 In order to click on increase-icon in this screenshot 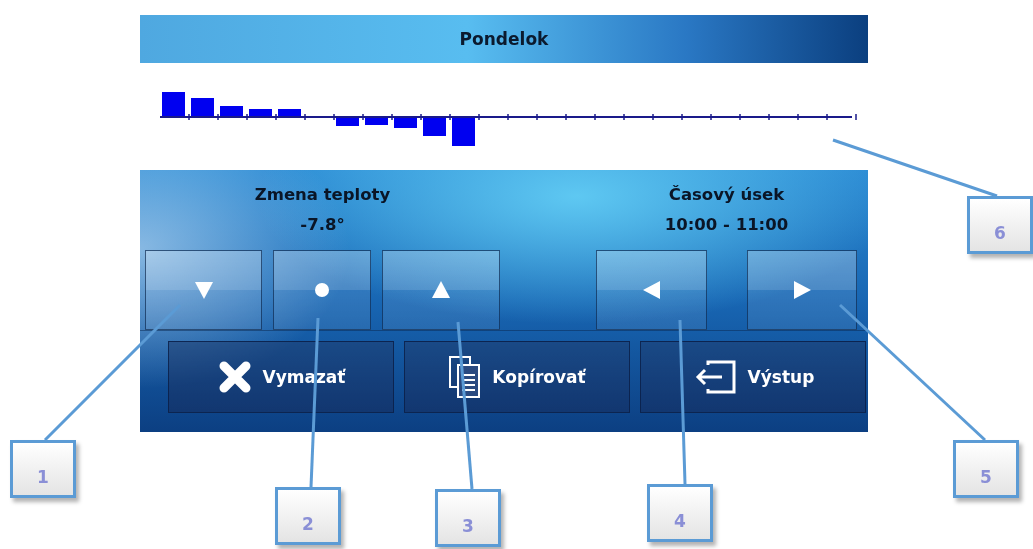, I will do `click(441, 290)`.